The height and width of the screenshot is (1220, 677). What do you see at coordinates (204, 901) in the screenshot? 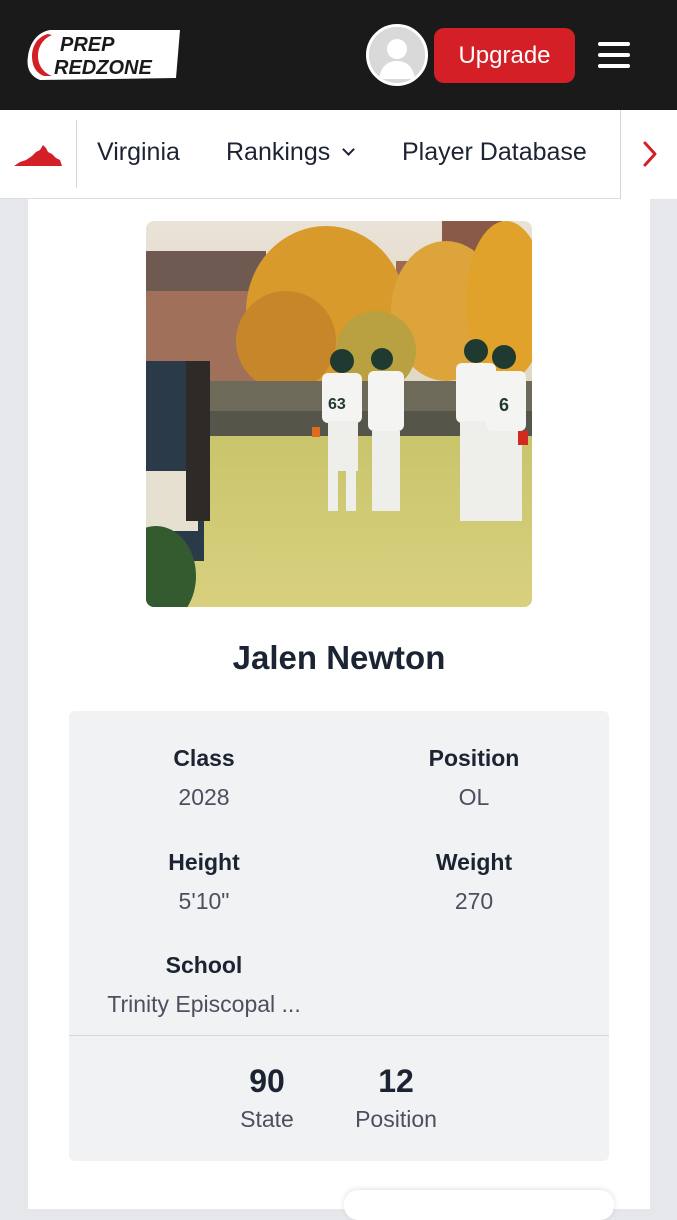
I see `stat-value: 5'10"` at bounding box center [204, 901].